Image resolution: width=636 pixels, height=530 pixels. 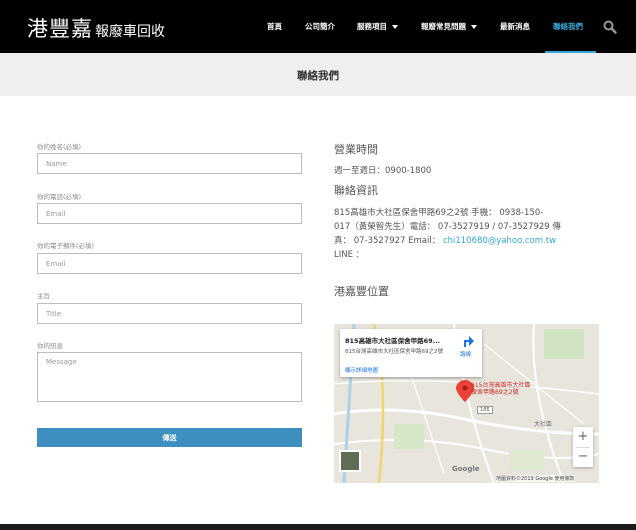 I want to click on hours-heading: 營業時間, so click(x=356, y=149).